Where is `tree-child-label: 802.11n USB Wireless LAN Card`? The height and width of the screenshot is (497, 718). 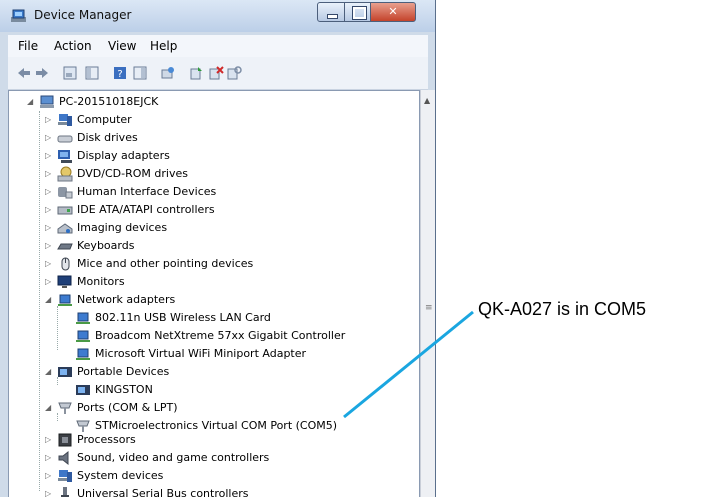 tree-child-label: 802.11n USB Wireless LAN Card is located at coordinates (183, 317).